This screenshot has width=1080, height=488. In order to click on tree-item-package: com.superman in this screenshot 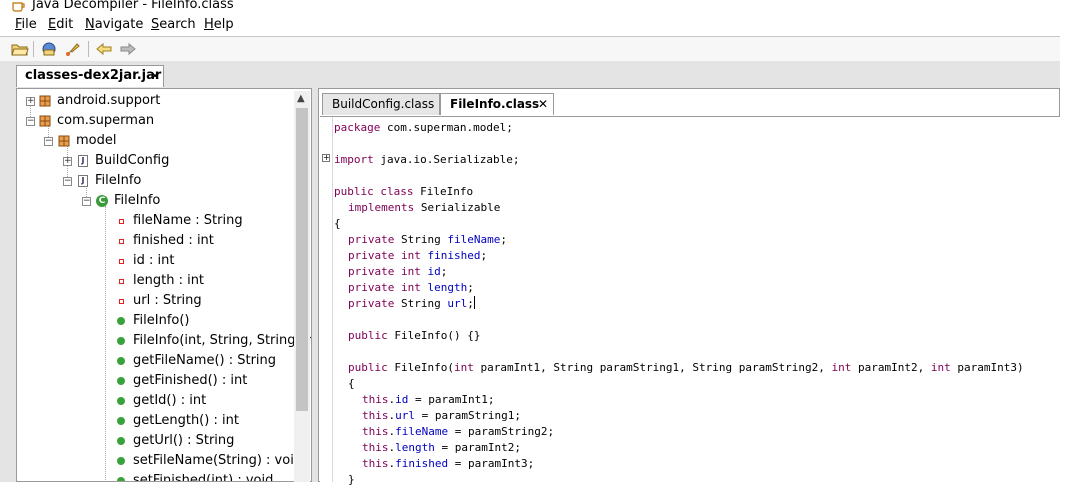, I will do `click(105, 121)`.